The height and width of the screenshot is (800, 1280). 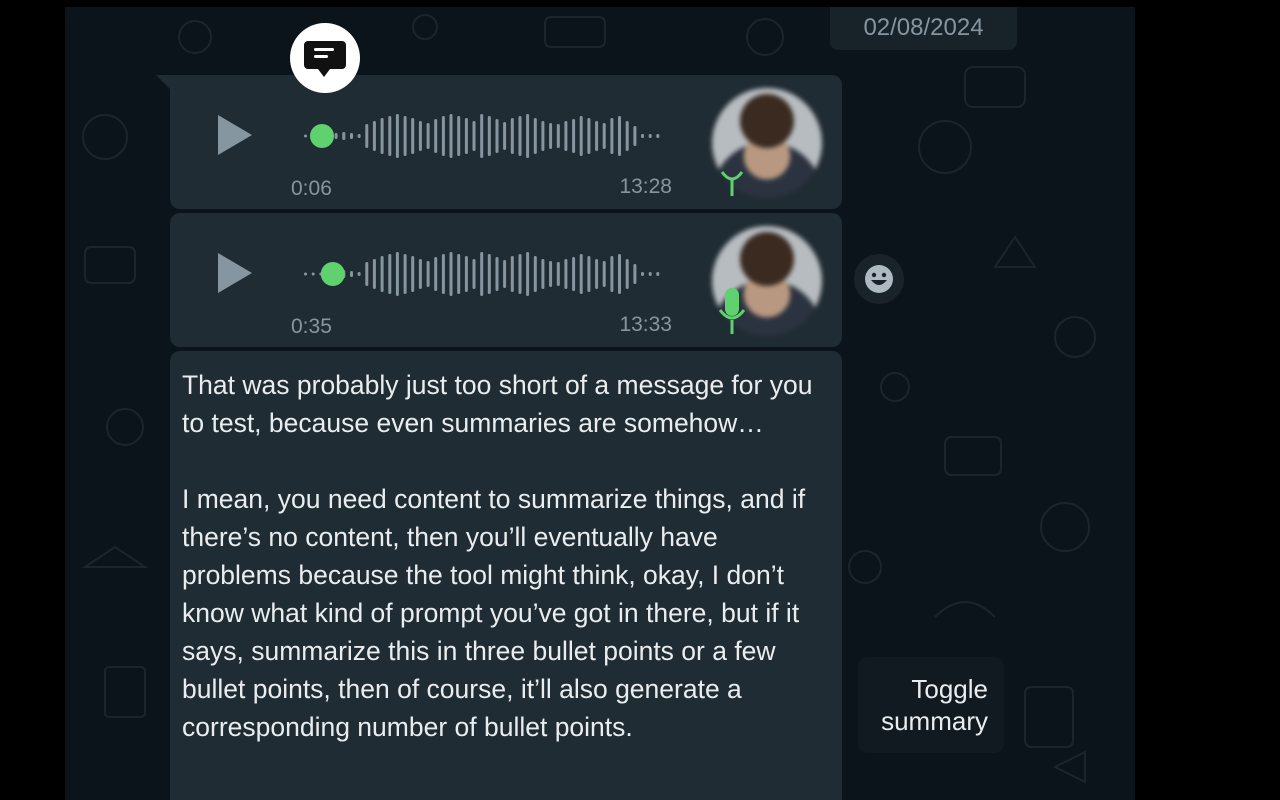 I want to click on emoji-smiley-icon, so click(x=879, y=279).